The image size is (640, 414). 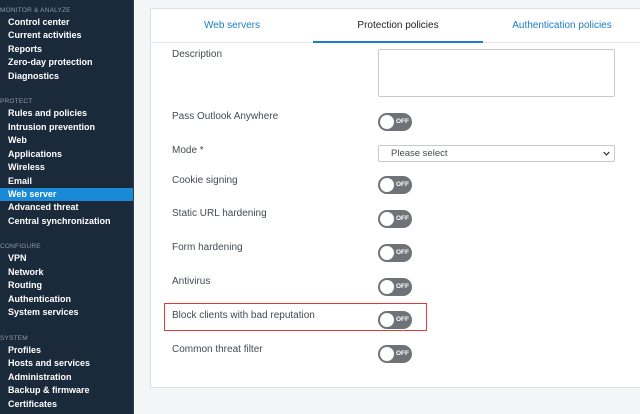 I want to click on mode-select-value: Please select, so click(x=419, y=153).